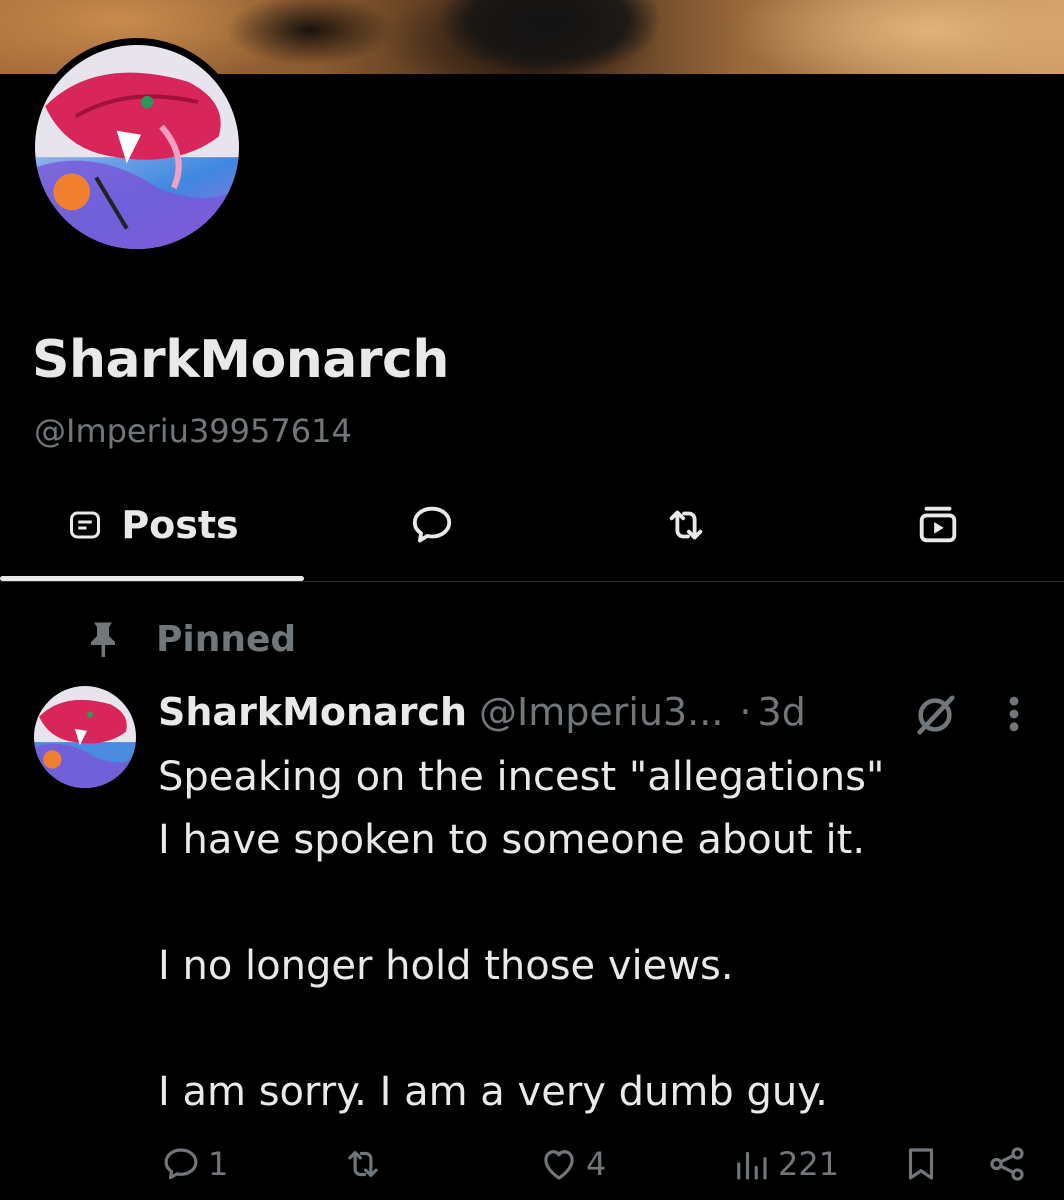 The width and height of the screenshot is (1064, 1200). Describe the element at coordinates (180, 525) in the screenshot. I see `tab-posts-label: Posts` at that location.